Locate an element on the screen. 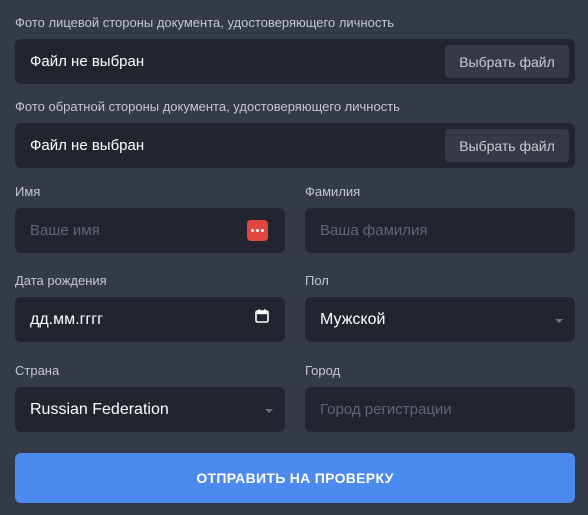 This screenshot has width=588, height=515. submit-for-review-button: ОТПРАВИТЬ НА ПРОВЕРКУ is located at coordinates (295, 478).